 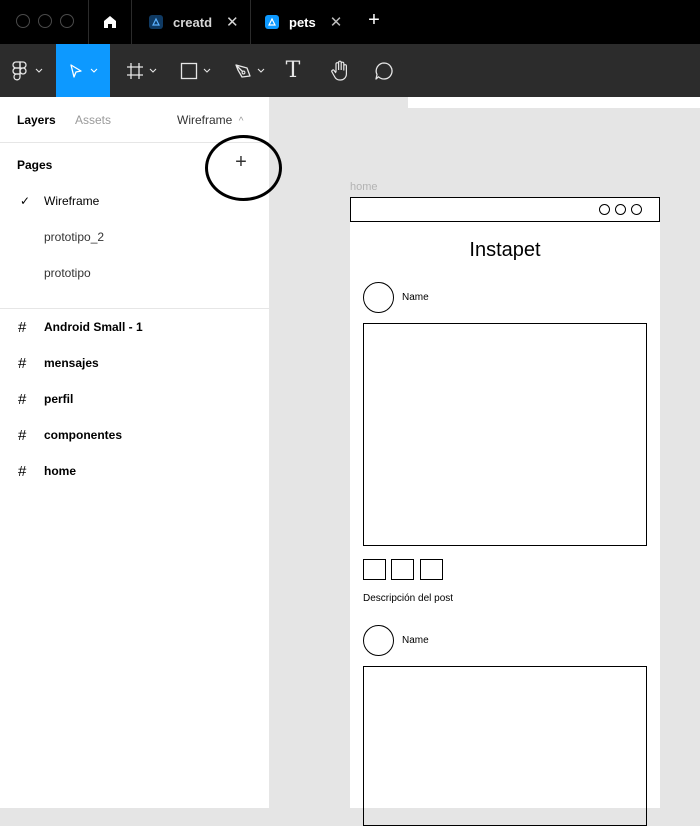 What do you see at coordinates (67, 273) in the screenshot?
I see `page-label: prototipo` at bounding box center [67, 273].